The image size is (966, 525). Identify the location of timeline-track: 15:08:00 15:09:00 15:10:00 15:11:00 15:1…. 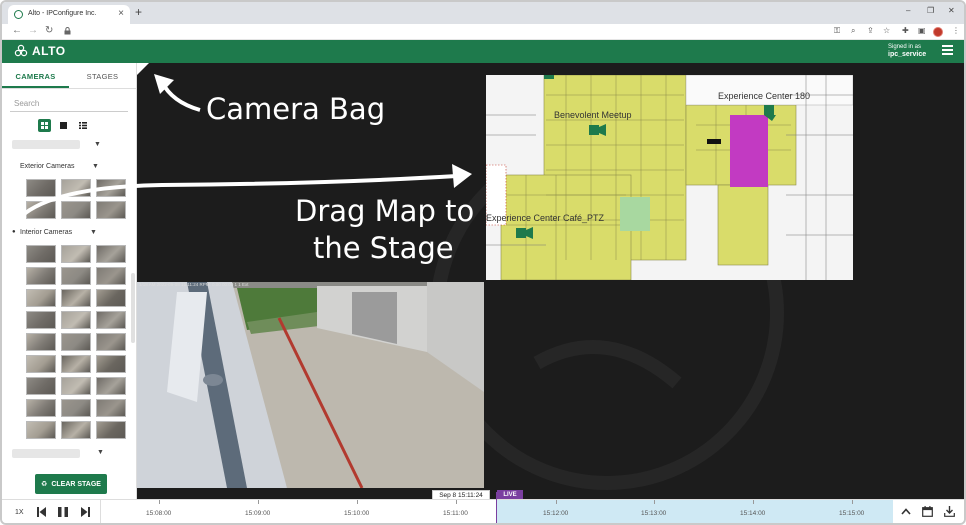
(496, 507).